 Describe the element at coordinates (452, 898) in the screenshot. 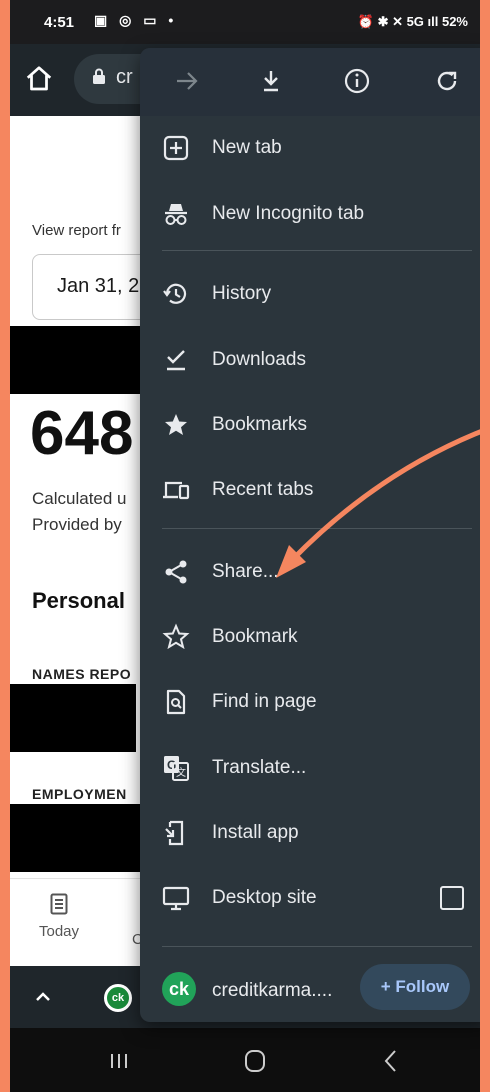

I see `desktop-site-checkbox` at that location.